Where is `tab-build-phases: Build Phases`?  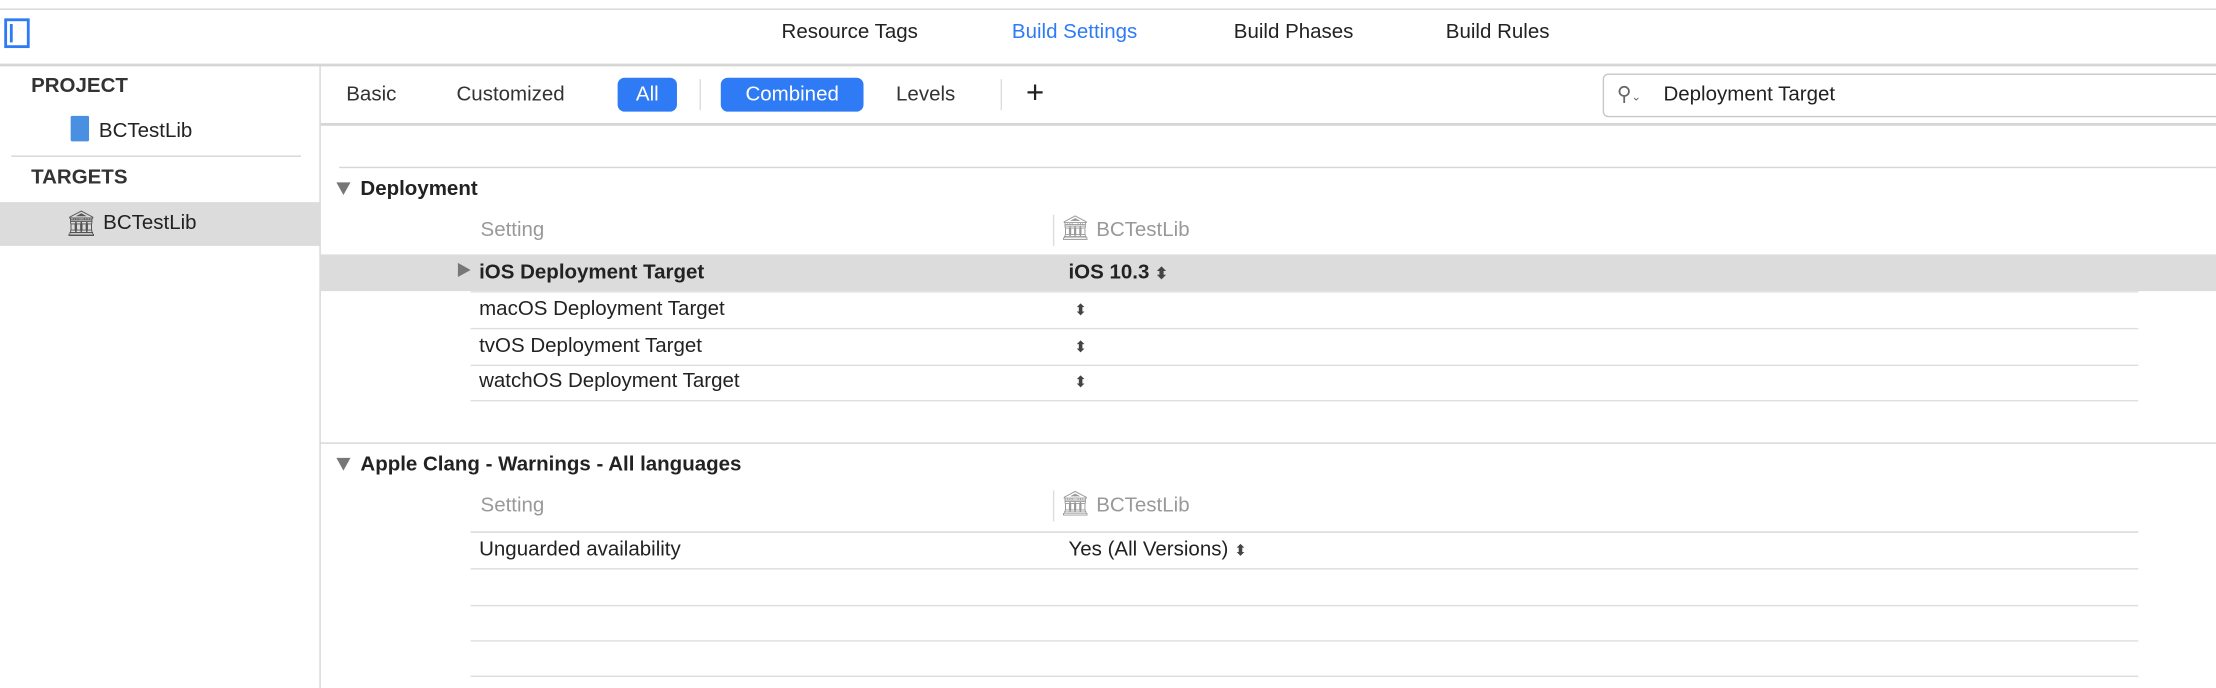 tab-build-phases: Build Phases is located at coordinates (1294, 32).